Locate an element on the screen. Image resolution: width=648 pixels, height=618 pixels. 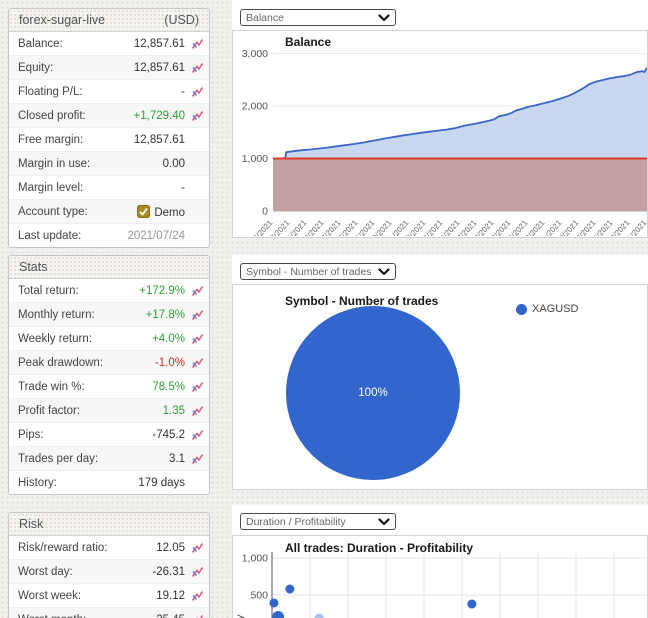
row-value: 179 days is located at coordinates (161, 483).